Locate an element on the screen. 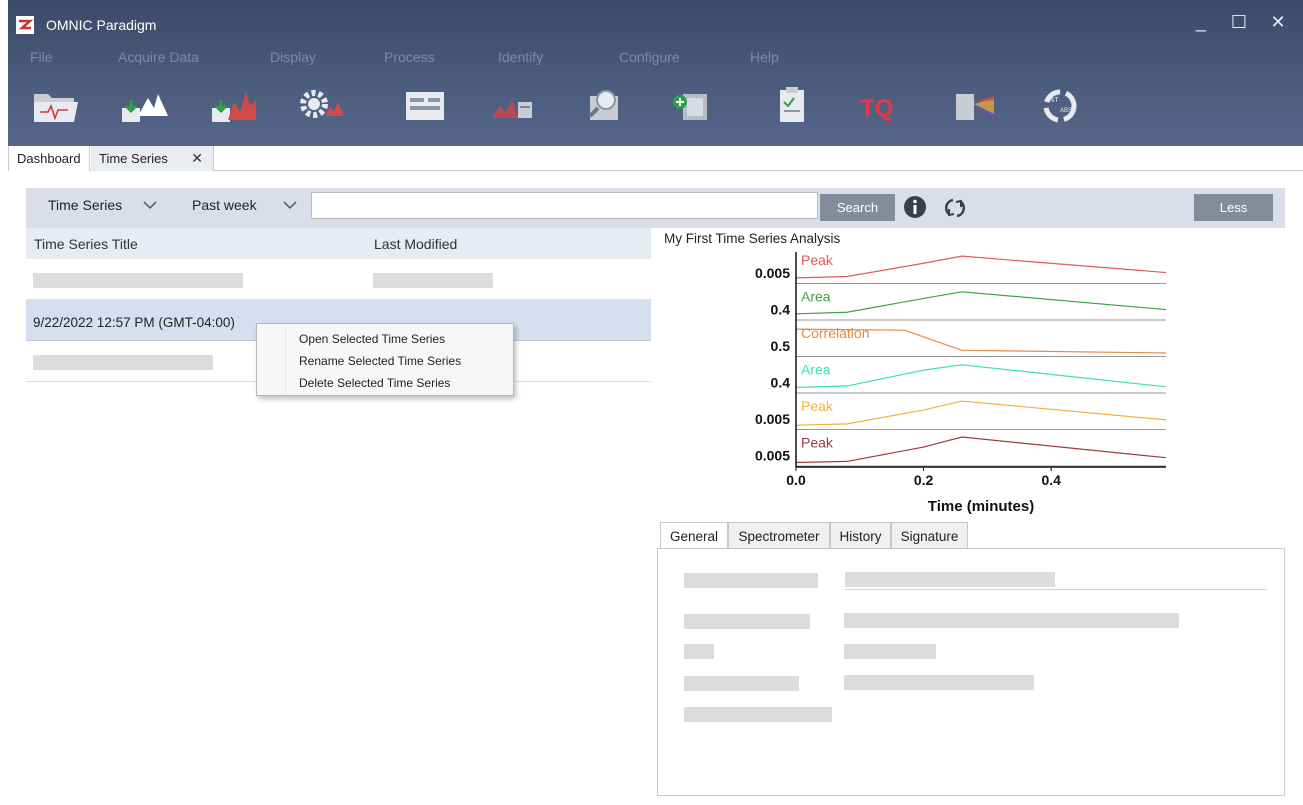 Image resolution: width=1303 pixels, height=805 pixels. y-tick-label: 0.5 is located at coordinates (781, 346).